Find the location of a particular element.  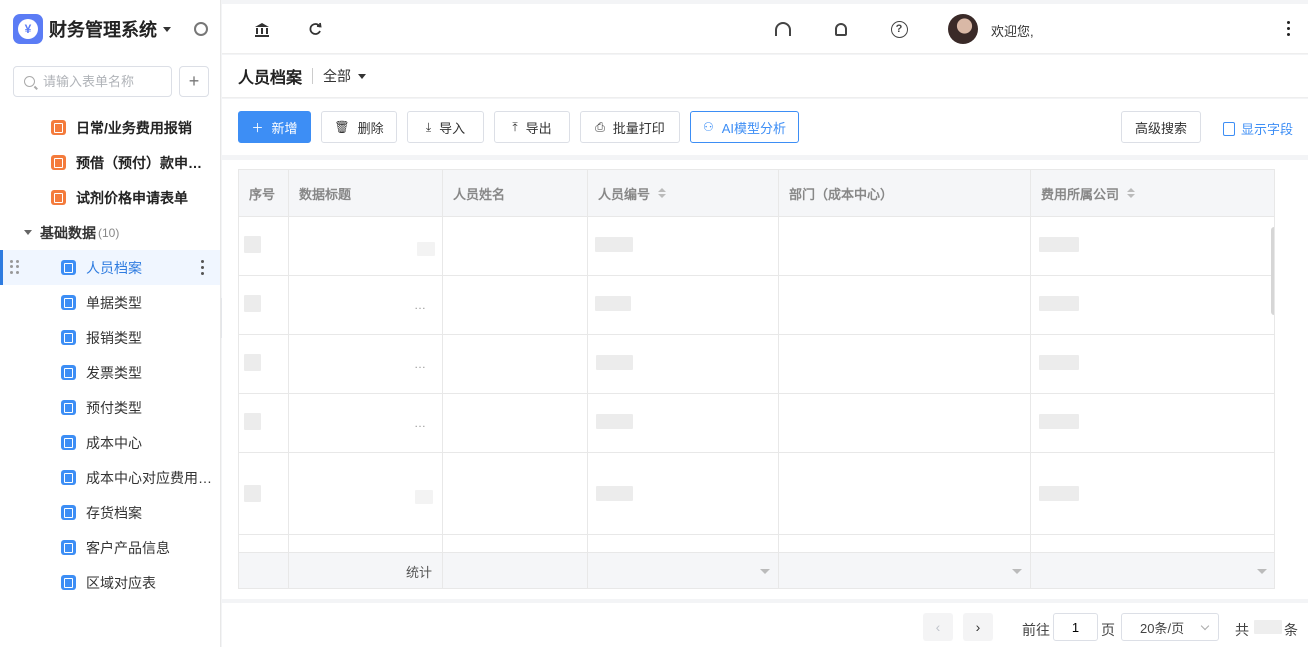

sidebar-item-reagent-price: 试剂价格申请表单 is located at coordinates (110, 197).